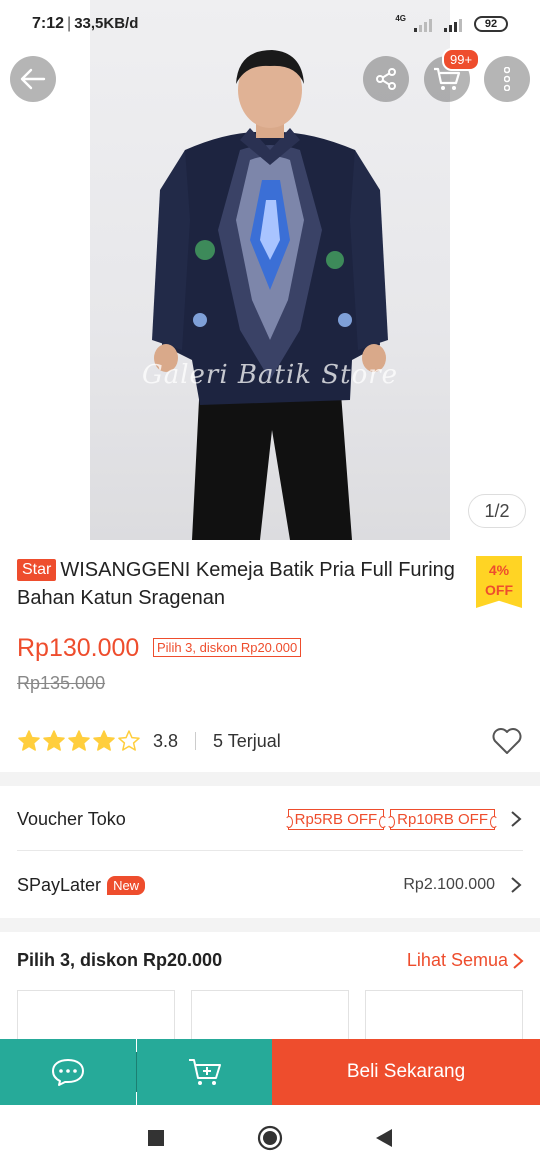  Describe the element at coordinates (461, 59) in the screenshot. I see `cart-count-badge: 99+` at that location.